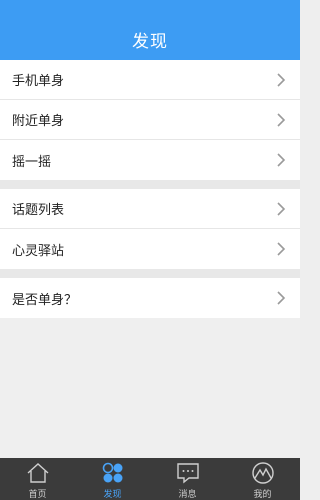 The image size is (320, 500). What do you see at coordinates (150, 160) in the screenshot?
I see `menu-item-shake: 摇一摇` at bounding box center [150, 160].